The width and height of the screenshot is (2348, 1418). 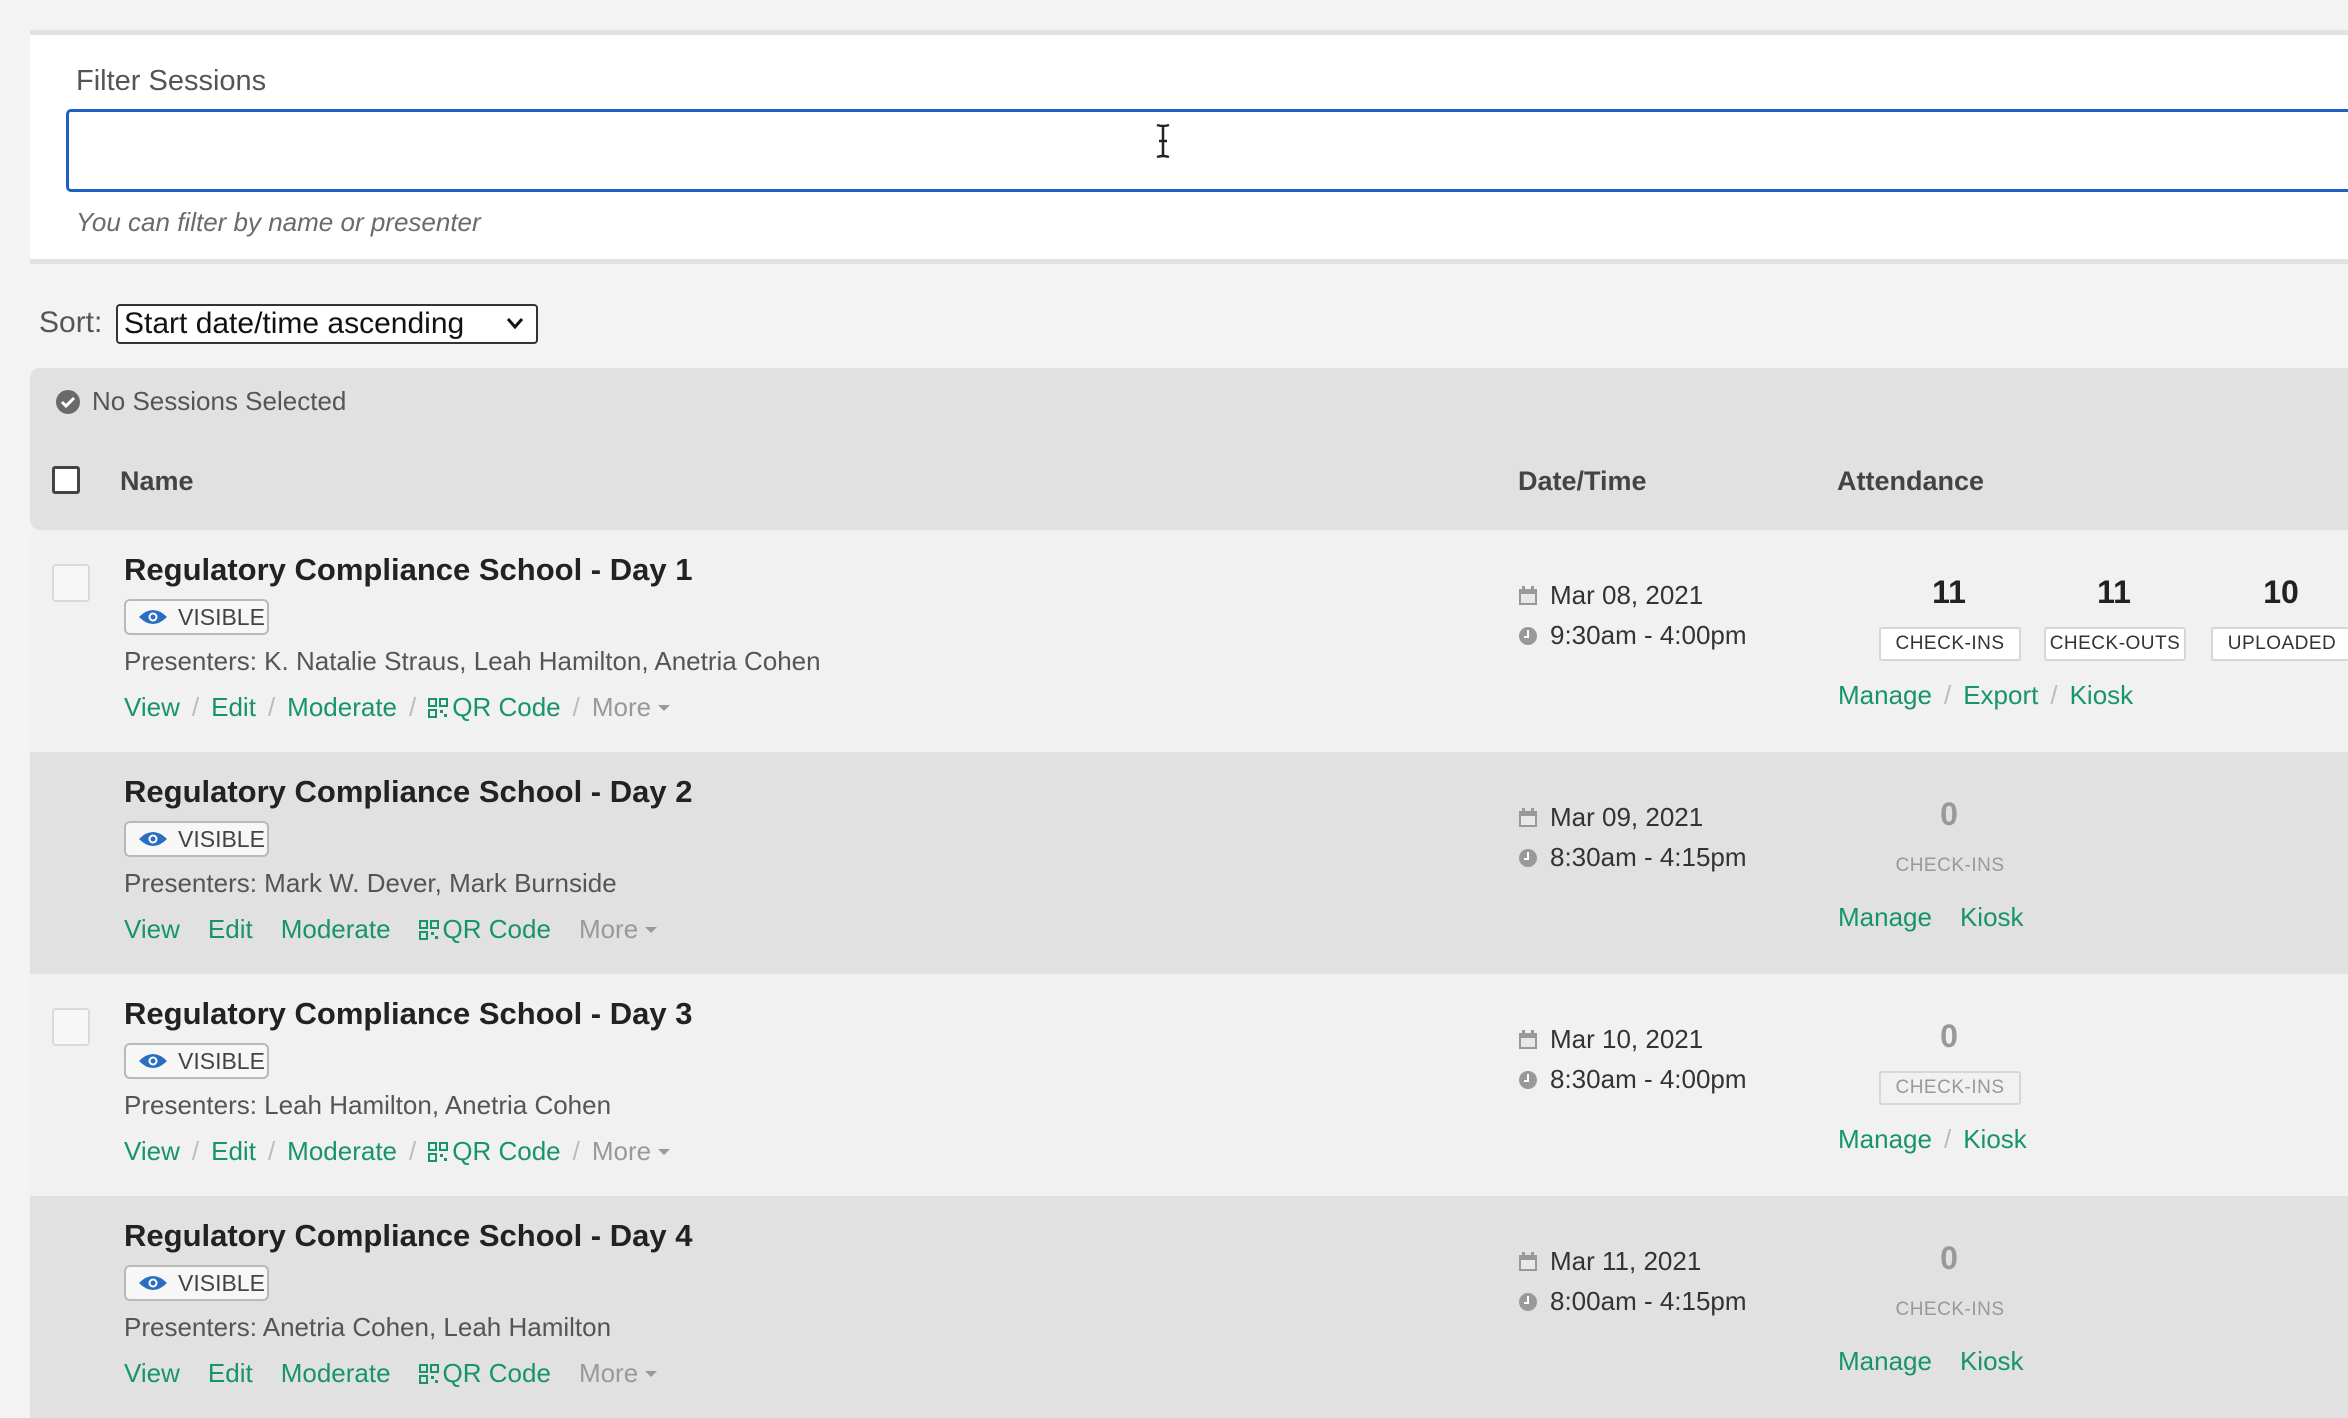 What do you see at coordinates (1626, 1261) in the screenshot?
I see `date-text: Mar 11, 2021` at bounding box center [1626, 1261].